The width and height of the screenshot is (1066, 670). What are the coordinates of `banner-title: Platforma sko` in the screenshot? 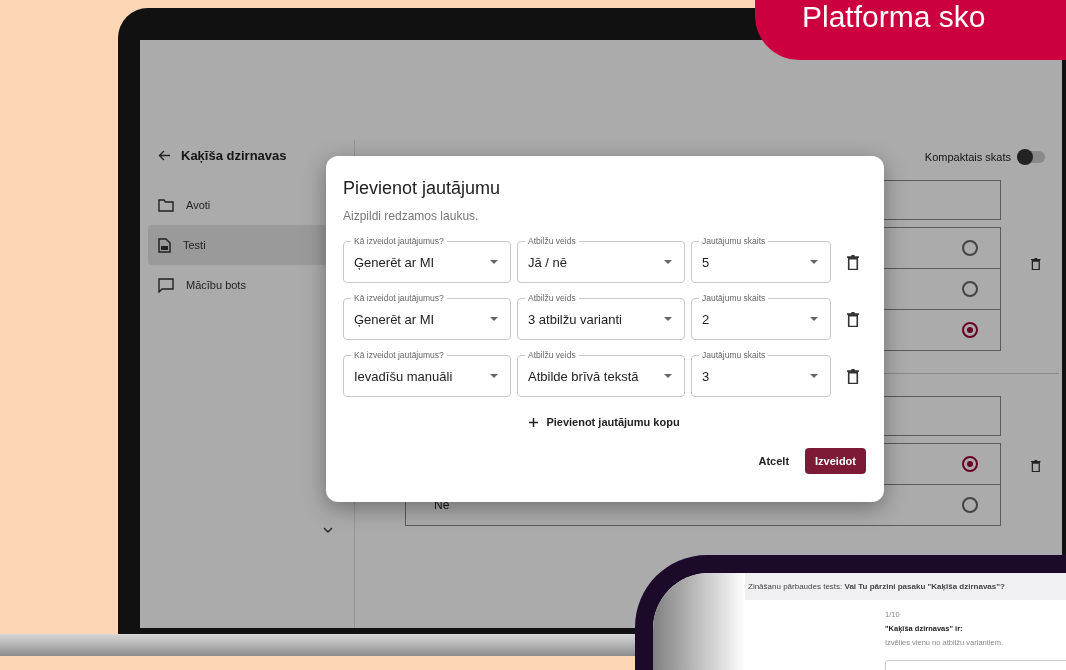 It's located at (894, 16).